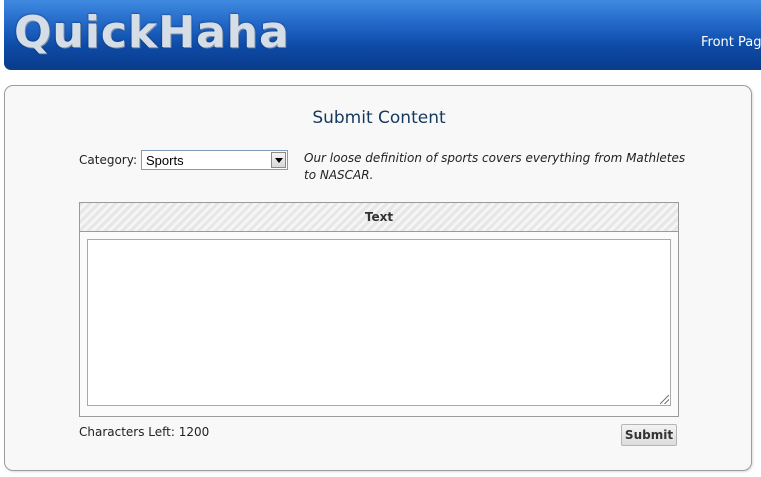 The height and width of the screenshot is (477, 761). What do you see at coordinates (108, 160) in the screenshot?
I see `category-label: Category:` at bounding box center [108, 160].